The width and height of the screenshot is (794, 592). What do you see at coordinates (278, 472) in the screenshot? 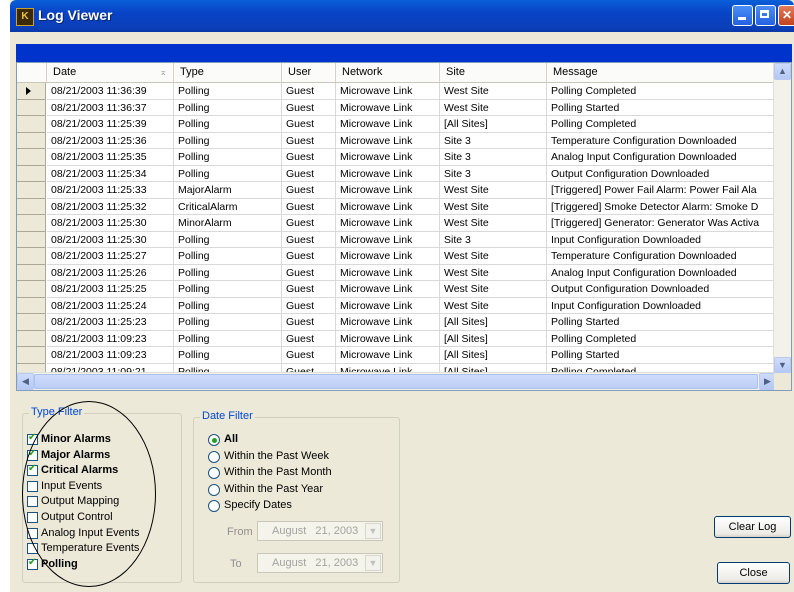
I see `radio-label: Within the Past Month` at bounding box center [278, 472].